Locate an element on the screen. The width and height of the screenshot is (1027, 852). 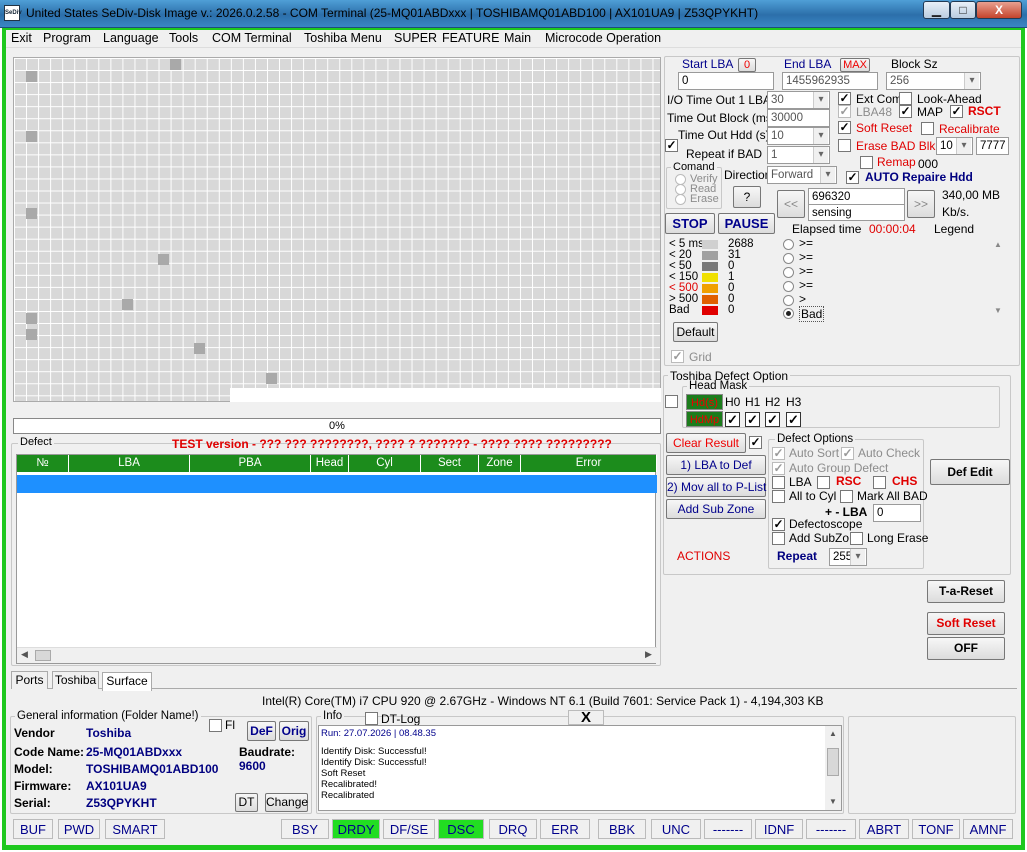
default-button: Default is located at coordinates (695, 332).